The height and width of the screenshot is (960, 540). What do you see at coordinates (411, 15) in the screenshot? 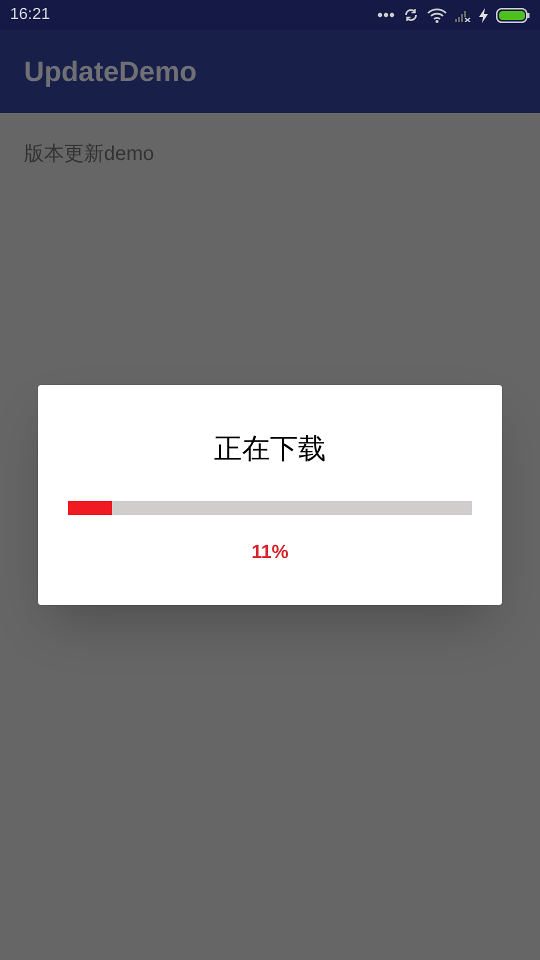
I see `sync-icon` at bounding box center [411, 15].